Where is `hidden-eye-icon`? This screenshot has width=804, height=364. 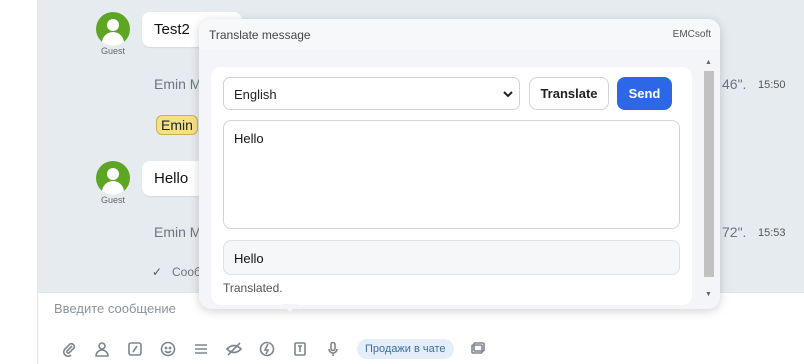
hidden-eye-icon is located at coordinates (233, 349).